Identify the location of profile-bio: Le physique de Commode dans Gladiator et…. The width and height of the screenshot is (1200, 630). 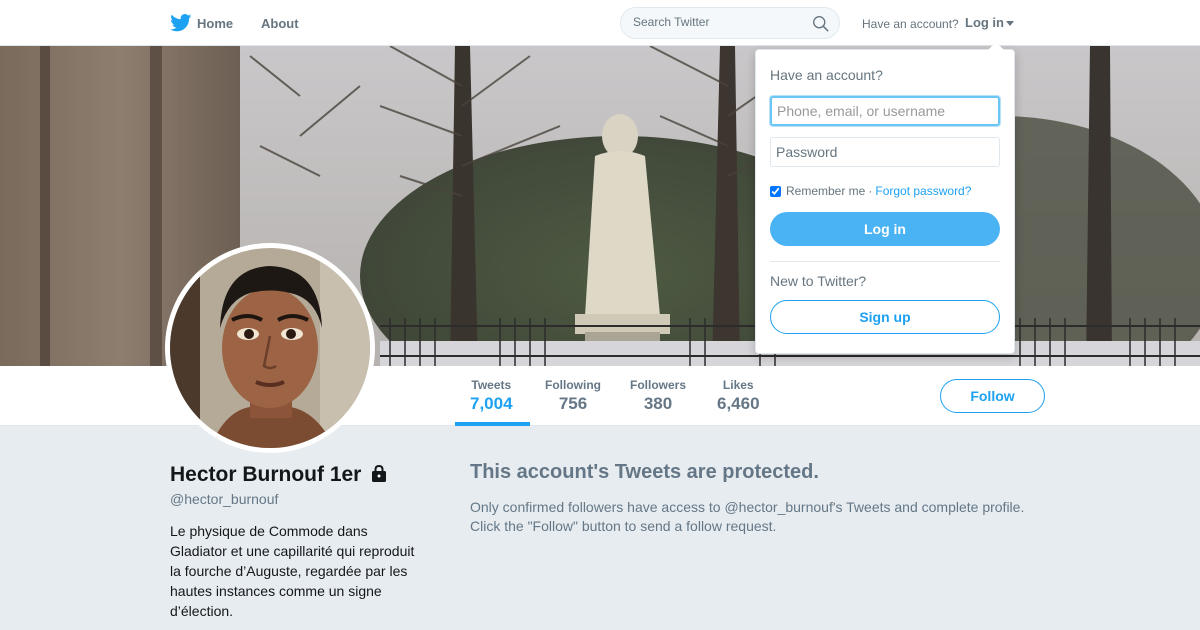
(292, 571).